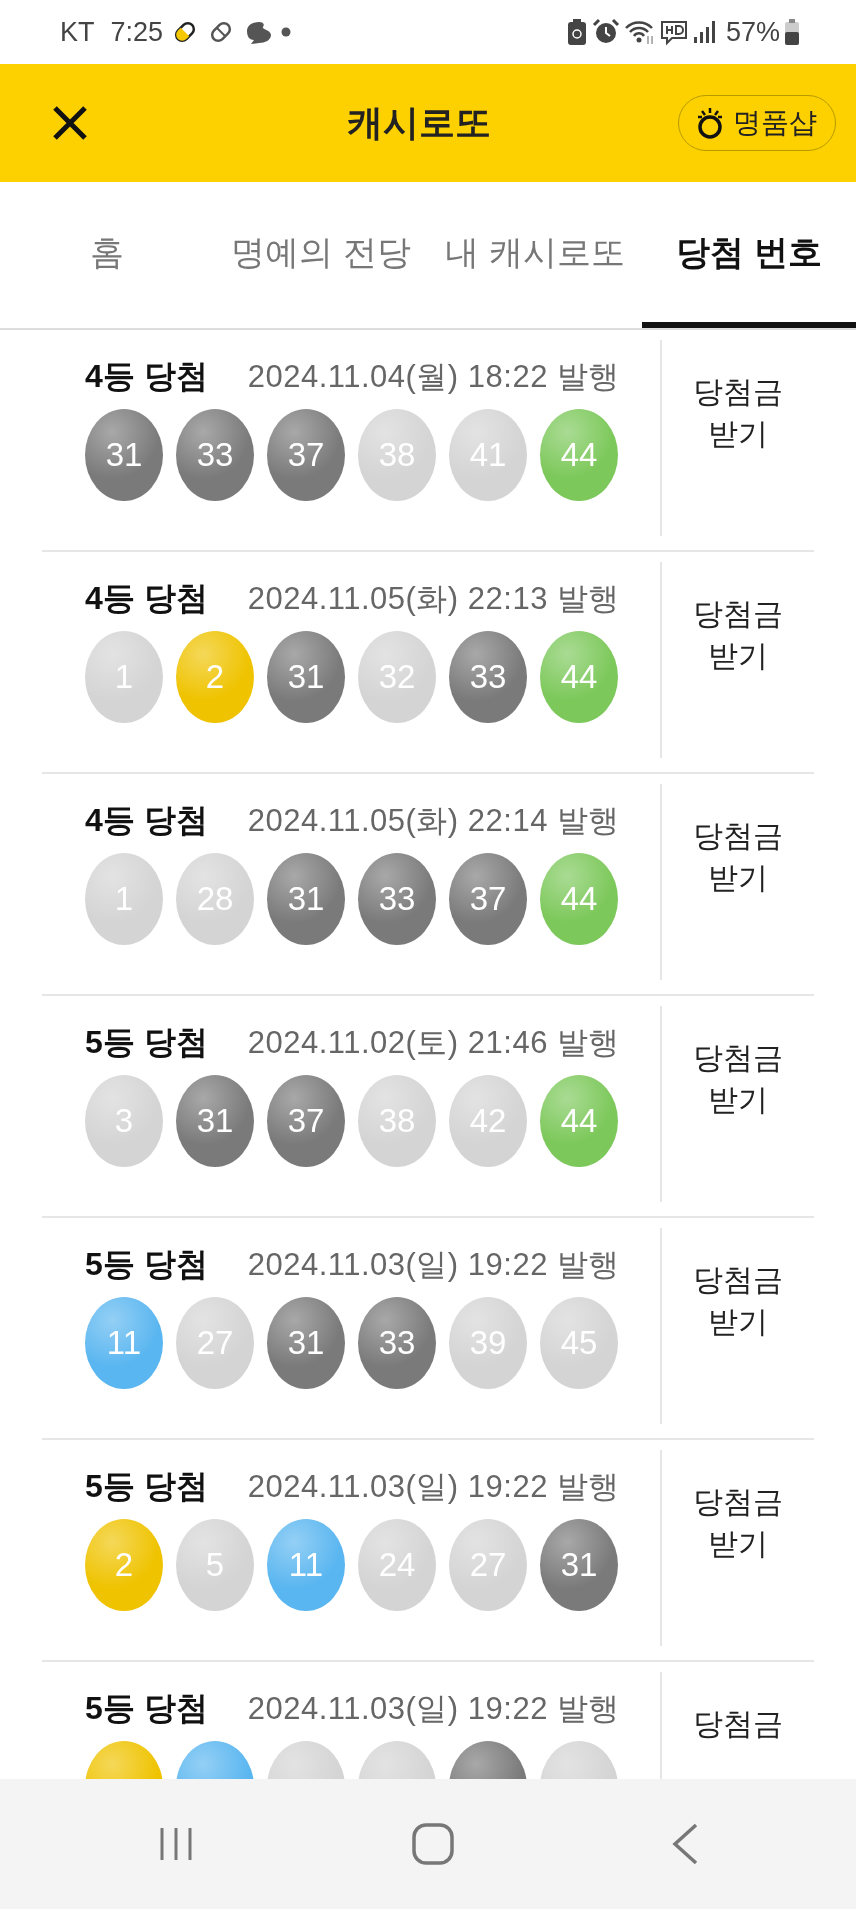  Describe the element at coordinates (738, 1724) in the screenshot. I see `claim-prize-button: 당첨금` at that location.